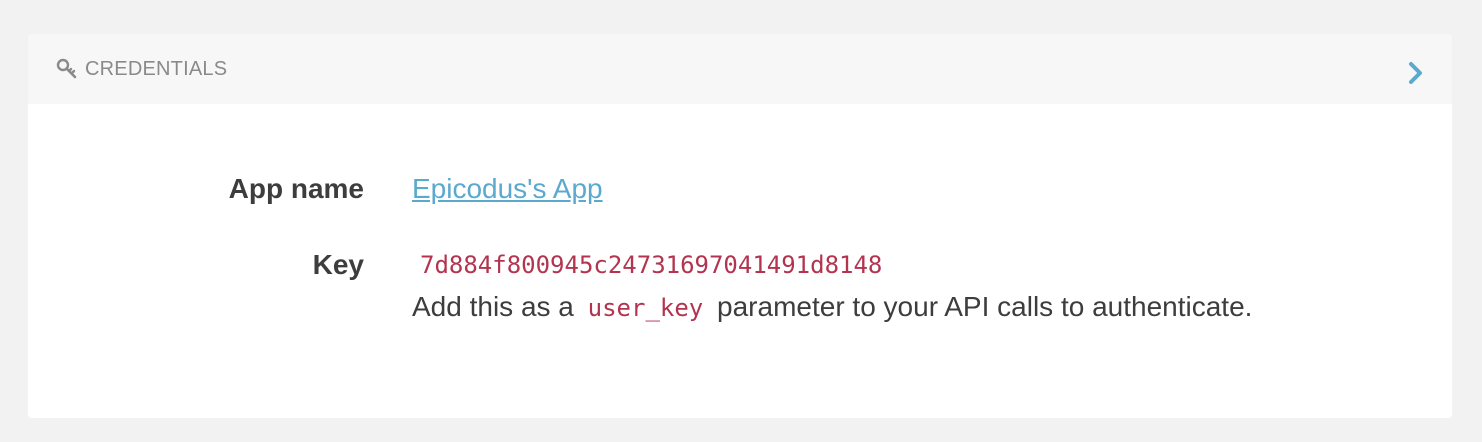  I want to click on chevron-right-icon, so click(1416, 73).